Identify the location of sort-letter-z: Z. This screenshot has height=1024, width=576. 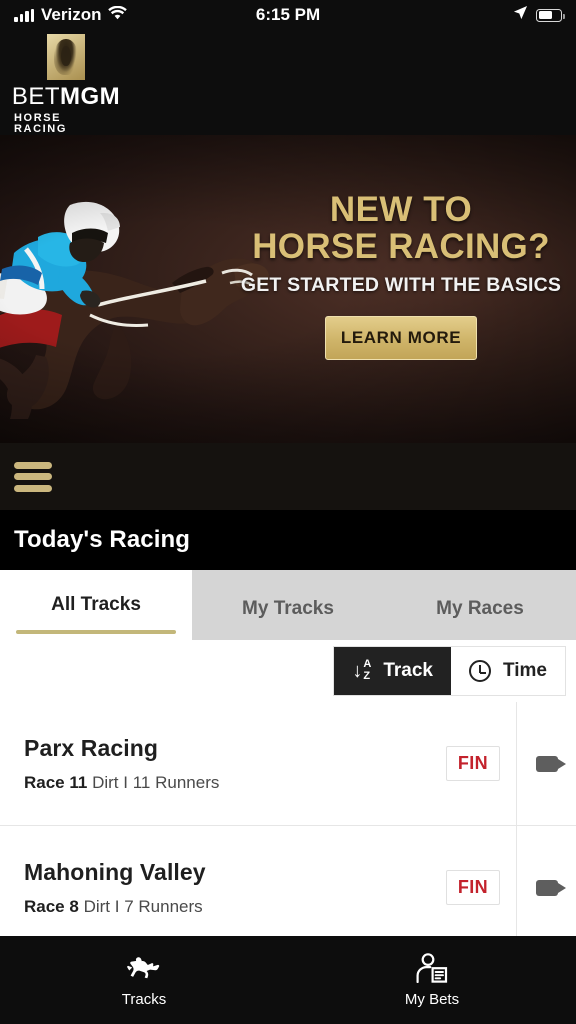
(367, 676).